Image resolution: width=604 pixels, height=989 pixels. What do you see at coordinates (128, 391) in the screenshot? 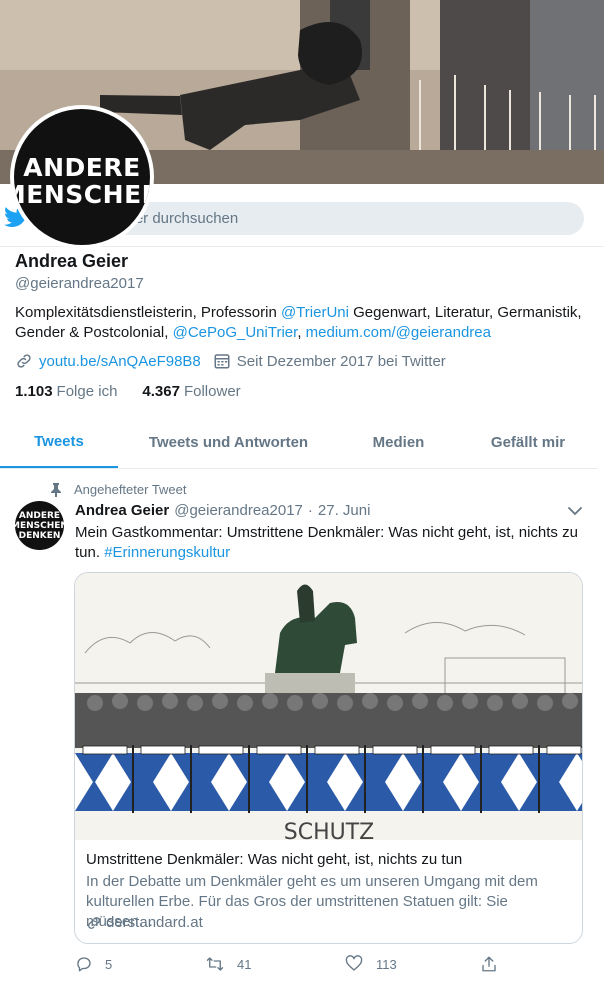
I see `profile-stats: 1.103 Folge ich 4.367 Follower` at bounding box center [128, 391].